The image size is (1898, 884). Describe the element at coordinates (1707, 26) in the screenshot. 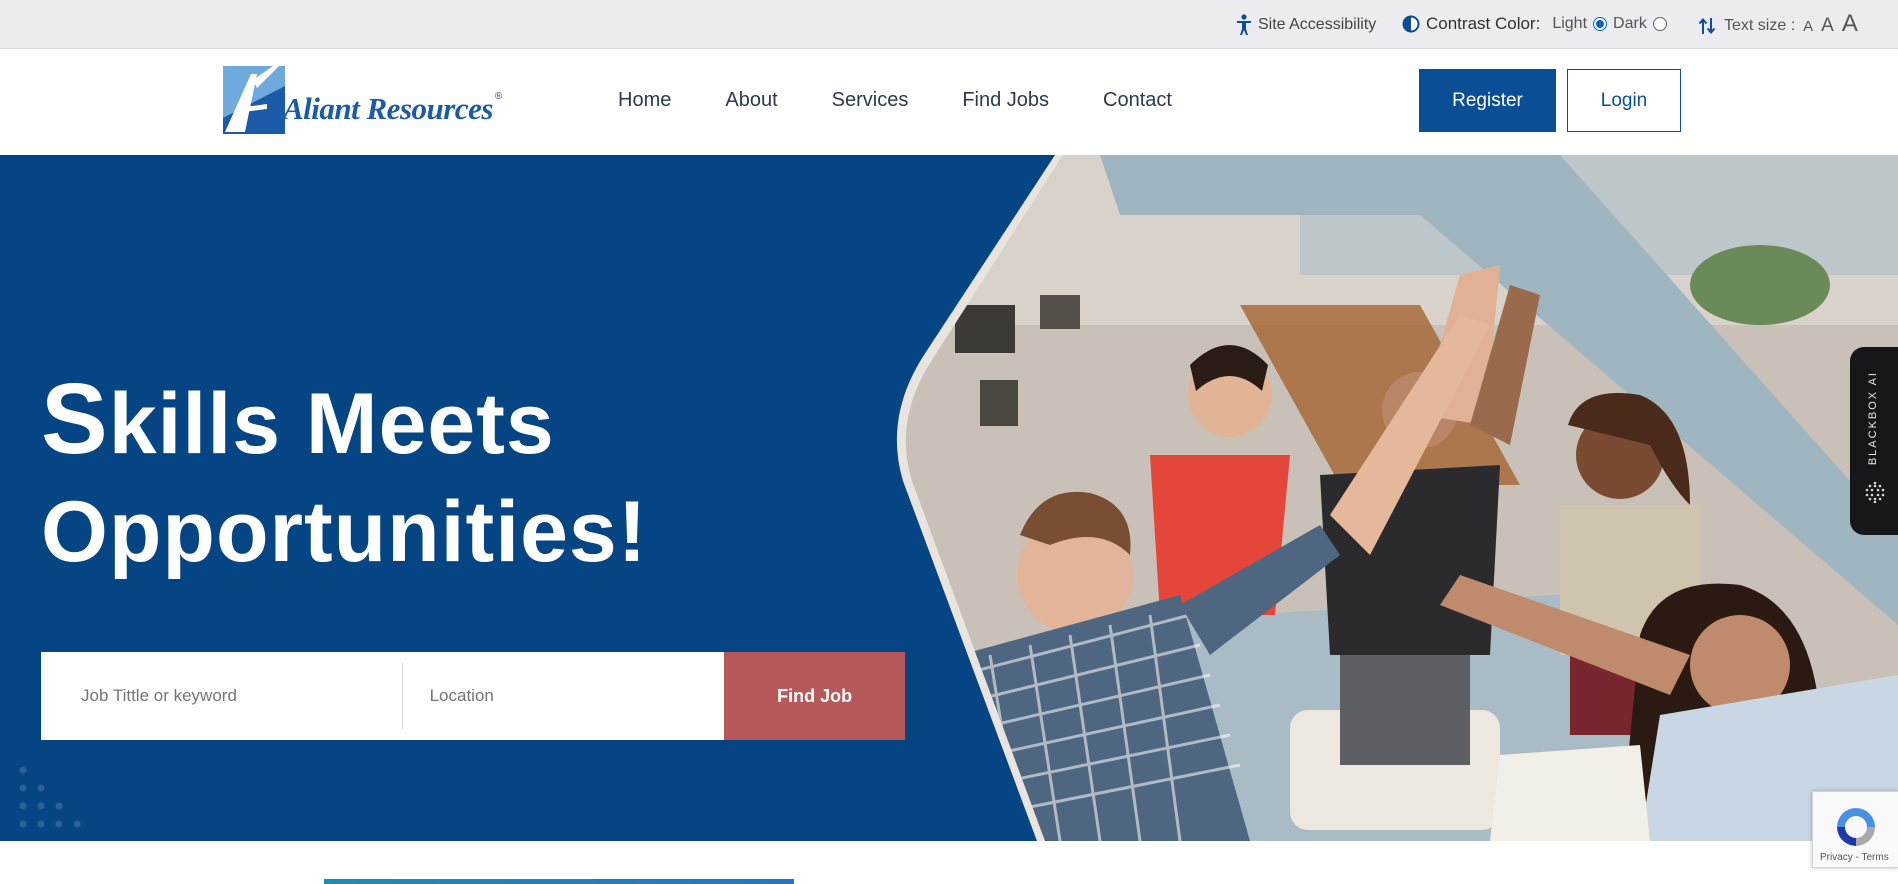

I see `text-size-arrows-icon` at that location.